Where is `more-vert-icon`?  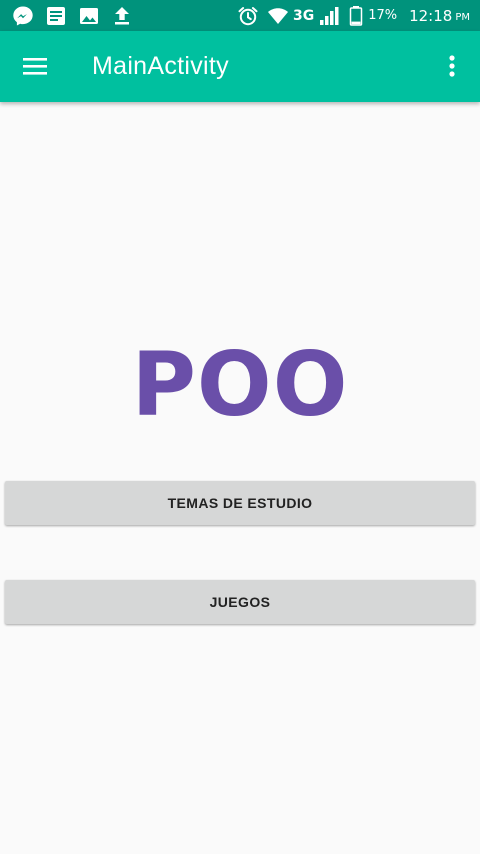 more-vert-icon is located at coordinates (452, 66).